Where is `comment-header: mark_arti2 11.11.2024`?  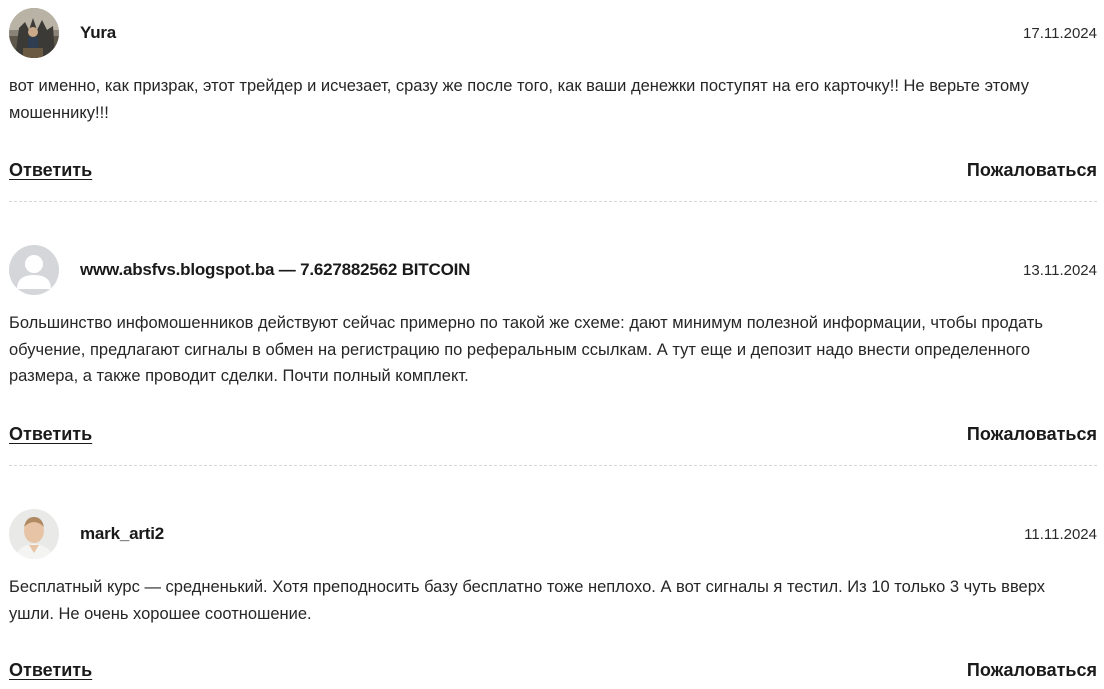 comment-header: mark_arti2 11.11.2024 is located at coordinates (553, 535).